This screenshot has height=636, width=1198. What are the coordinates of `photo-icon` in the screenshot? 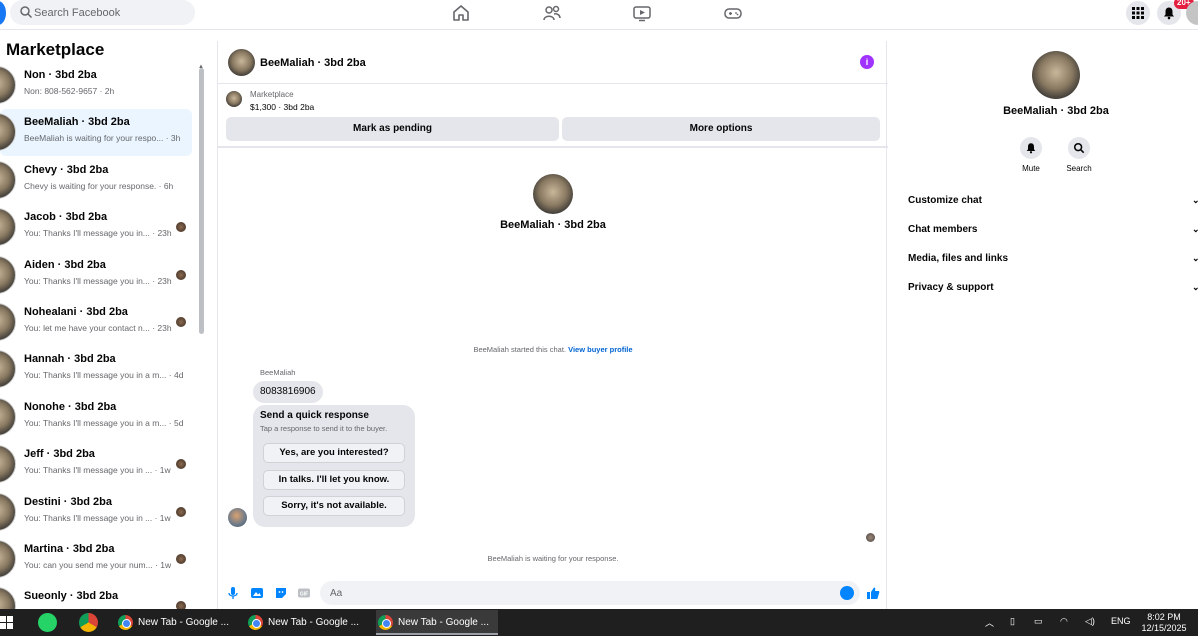 It's located at (257, 593).